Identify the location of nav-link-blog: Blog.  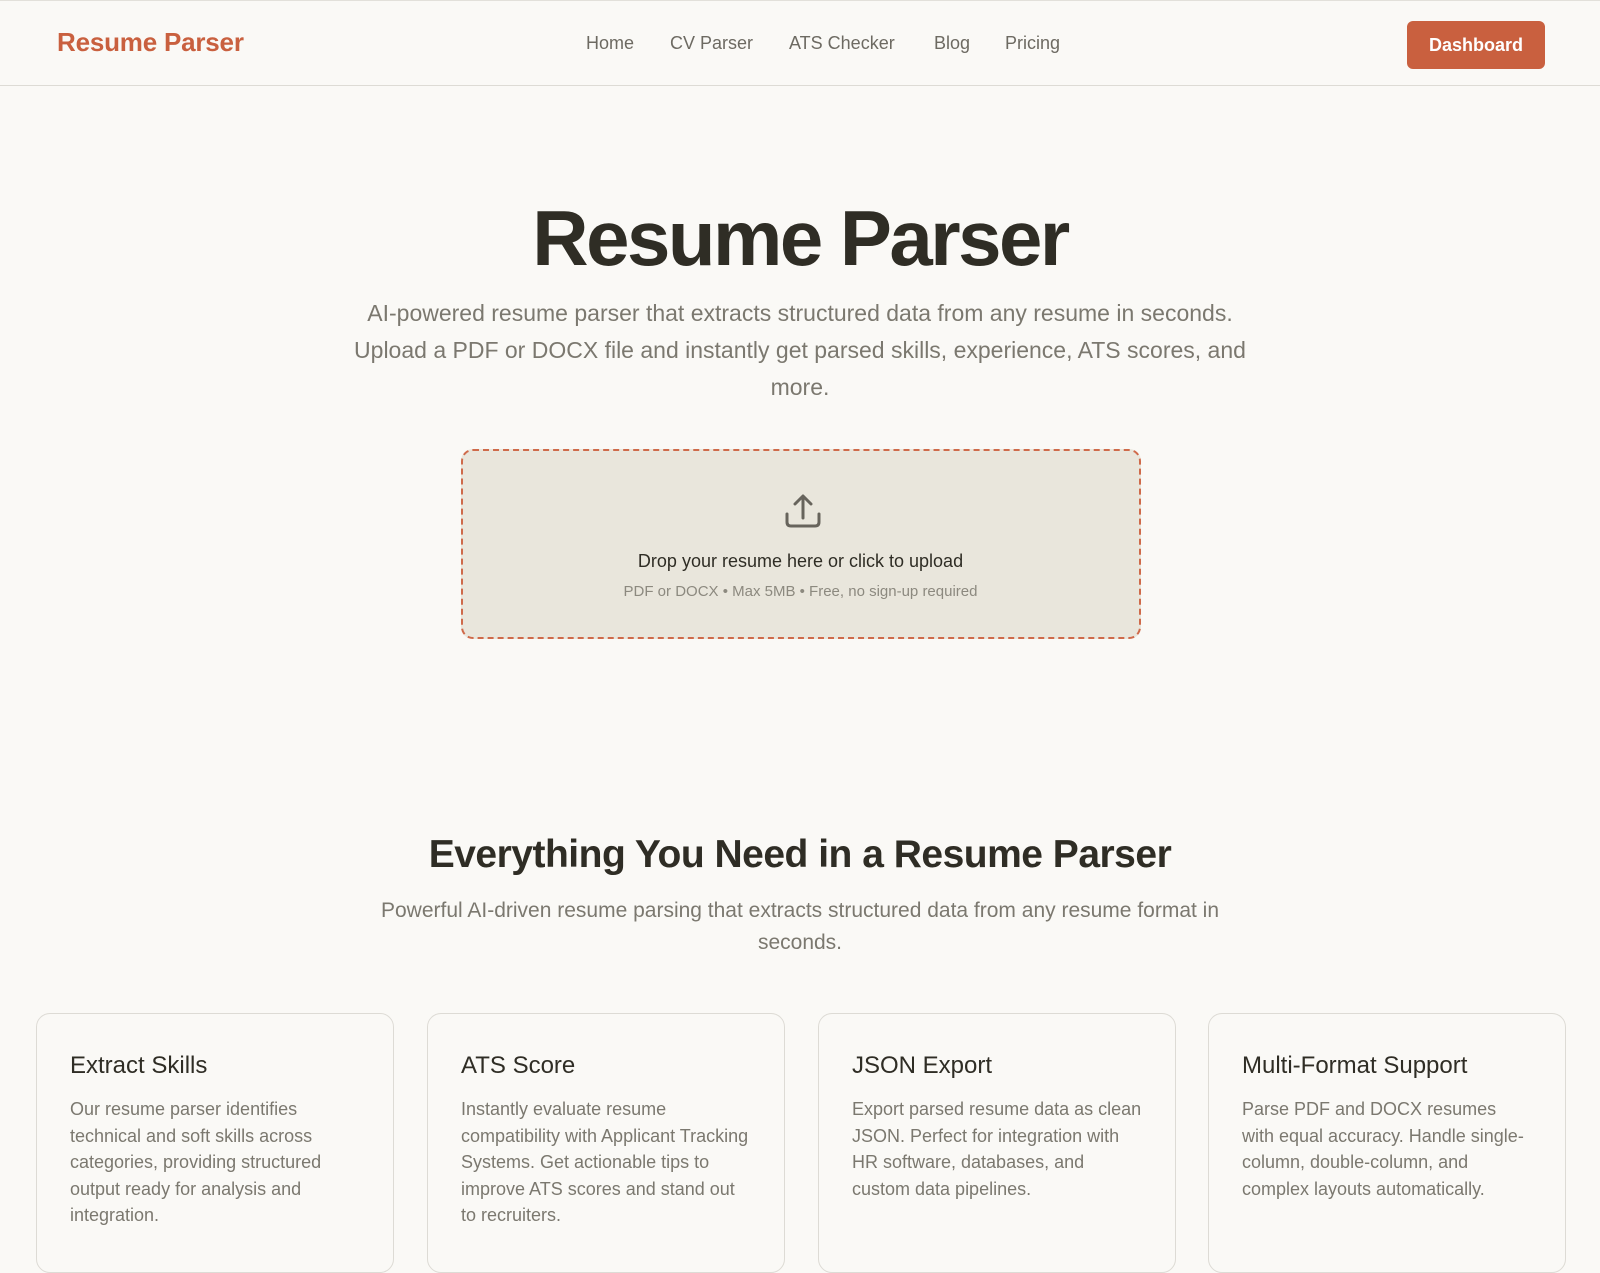
(952, 43).